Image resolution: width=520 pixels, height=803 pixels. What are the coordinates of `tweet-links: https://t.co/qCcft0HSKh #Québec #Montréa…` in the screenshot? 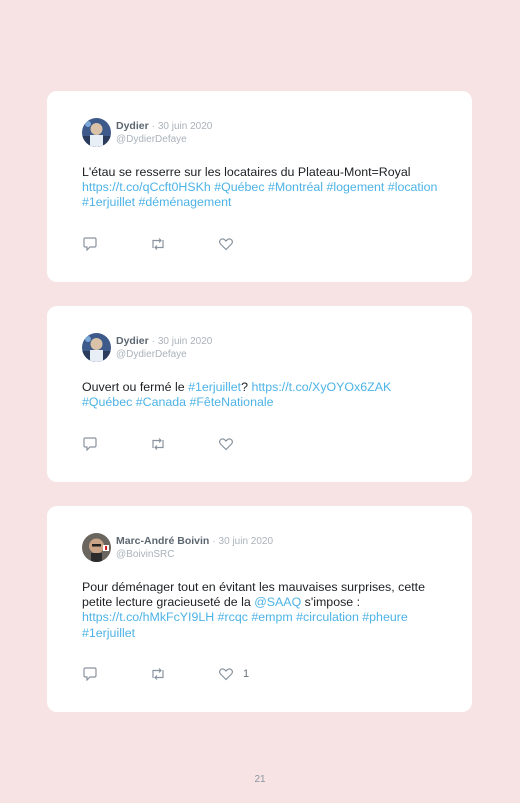 It's located at (259, 194).